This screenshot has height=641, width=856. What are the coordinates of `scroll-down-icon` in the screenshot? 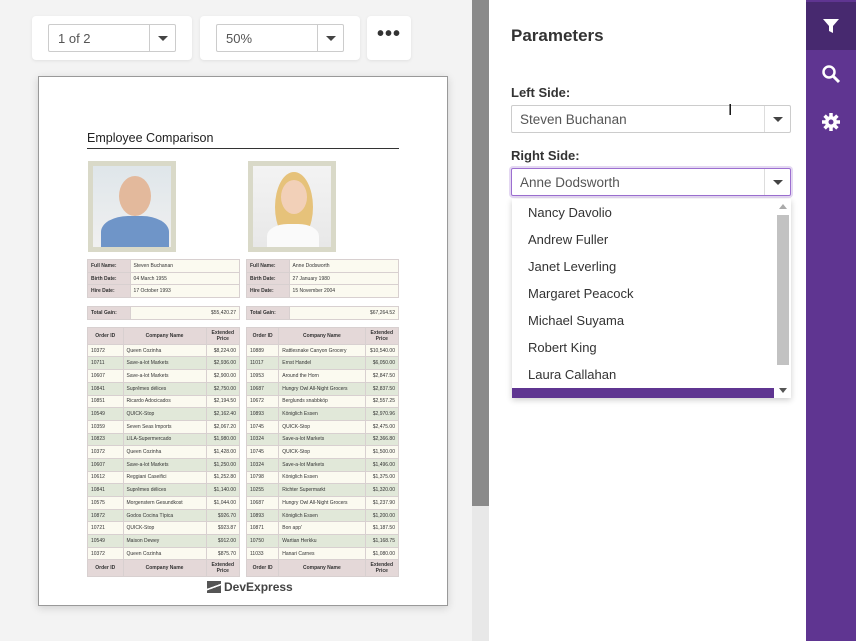 It's located at (783, 390).